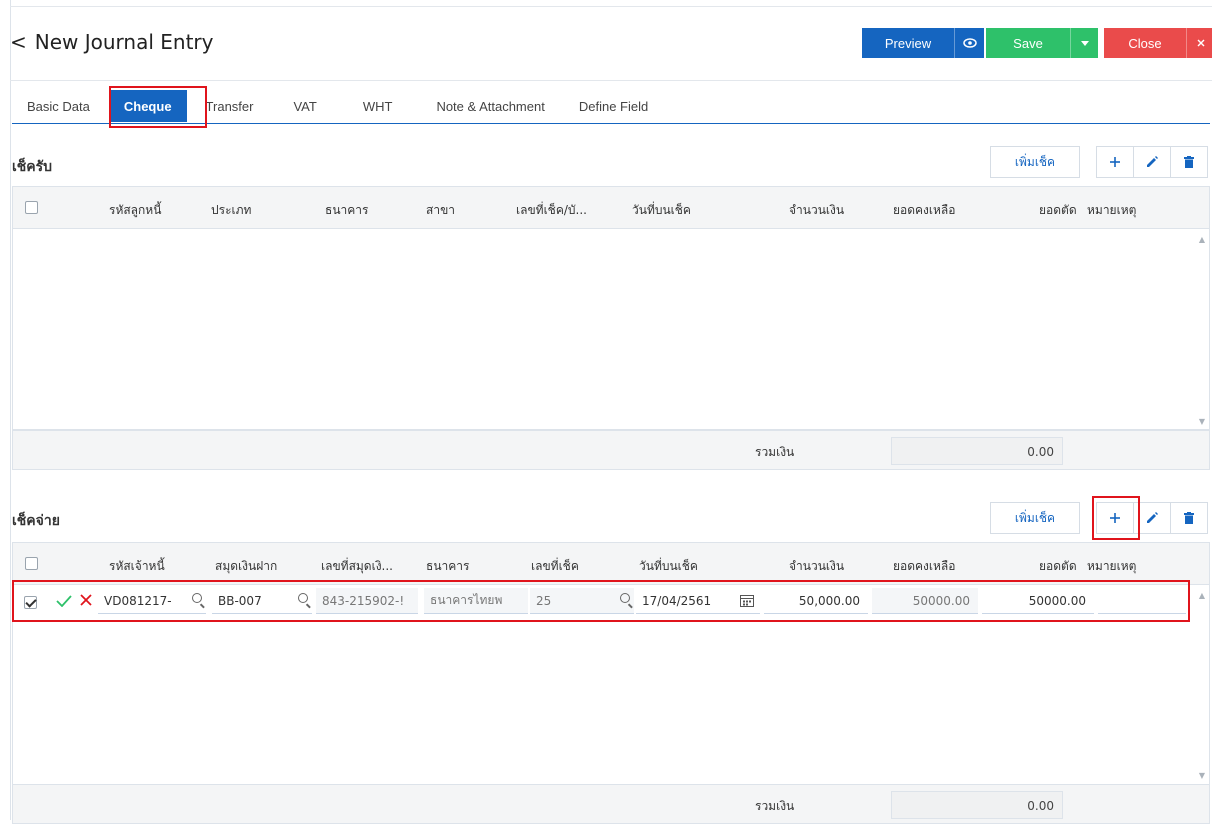 Image resolution: width=1212 pixels, height=824 pixels. Describe the element at coordinates (18, 42) in the screenshot. I see `chevron-left-icon: <` at that location.